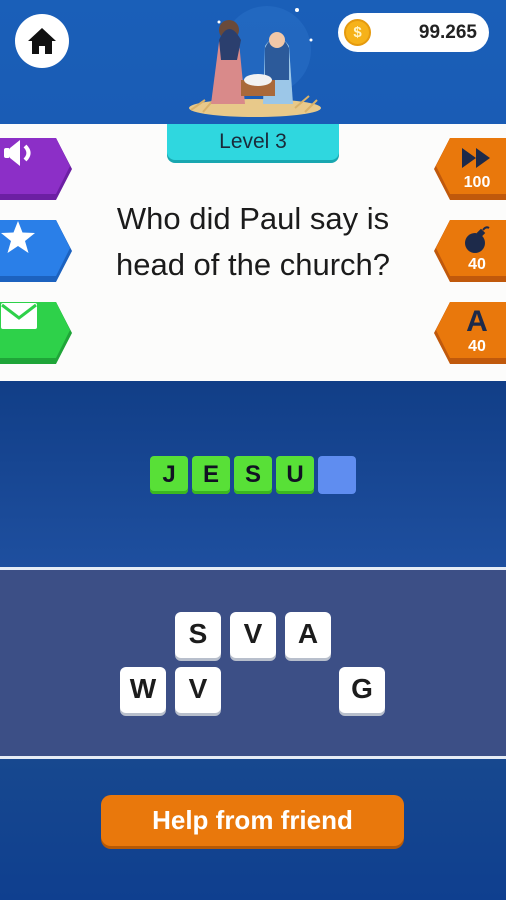 The height and width of the screenshot is (900, 506). I want to click on coin-icon: $, so click(357, 32).